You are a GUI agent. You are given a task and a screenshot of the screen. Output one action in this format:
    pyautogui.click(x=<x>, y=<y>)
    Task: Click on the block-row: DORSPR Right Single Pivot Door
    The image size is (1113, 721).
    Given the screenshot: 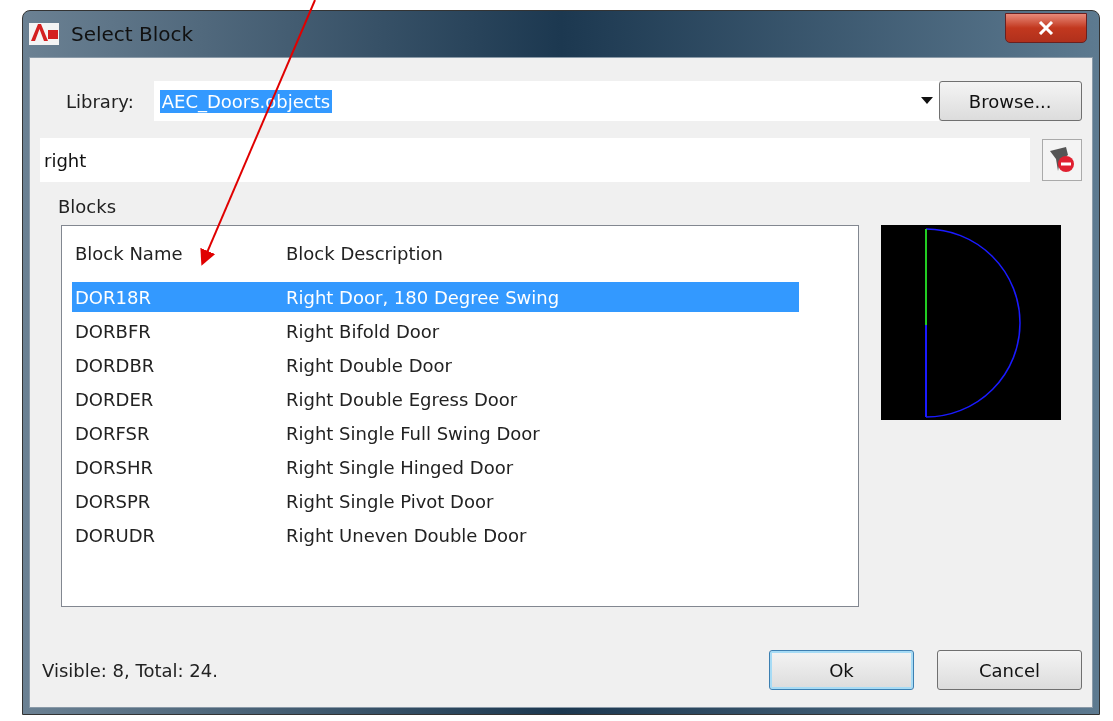 What is the action you would take?
    pyautogui.click(x=435, y=501)
    